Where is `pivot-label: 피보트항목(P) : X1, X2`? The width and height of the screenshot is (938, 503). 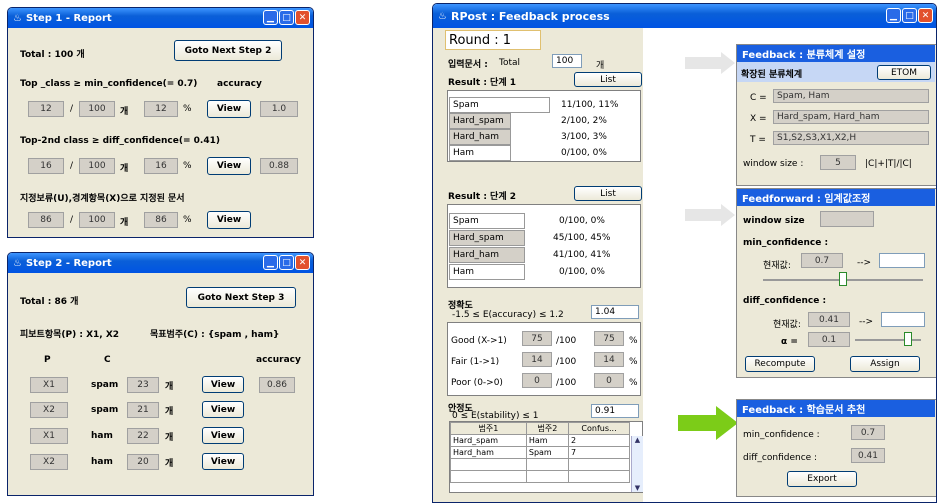
pivot-label: 피보트항목(P) : X1, X2 is located at coordinates (70, 335).